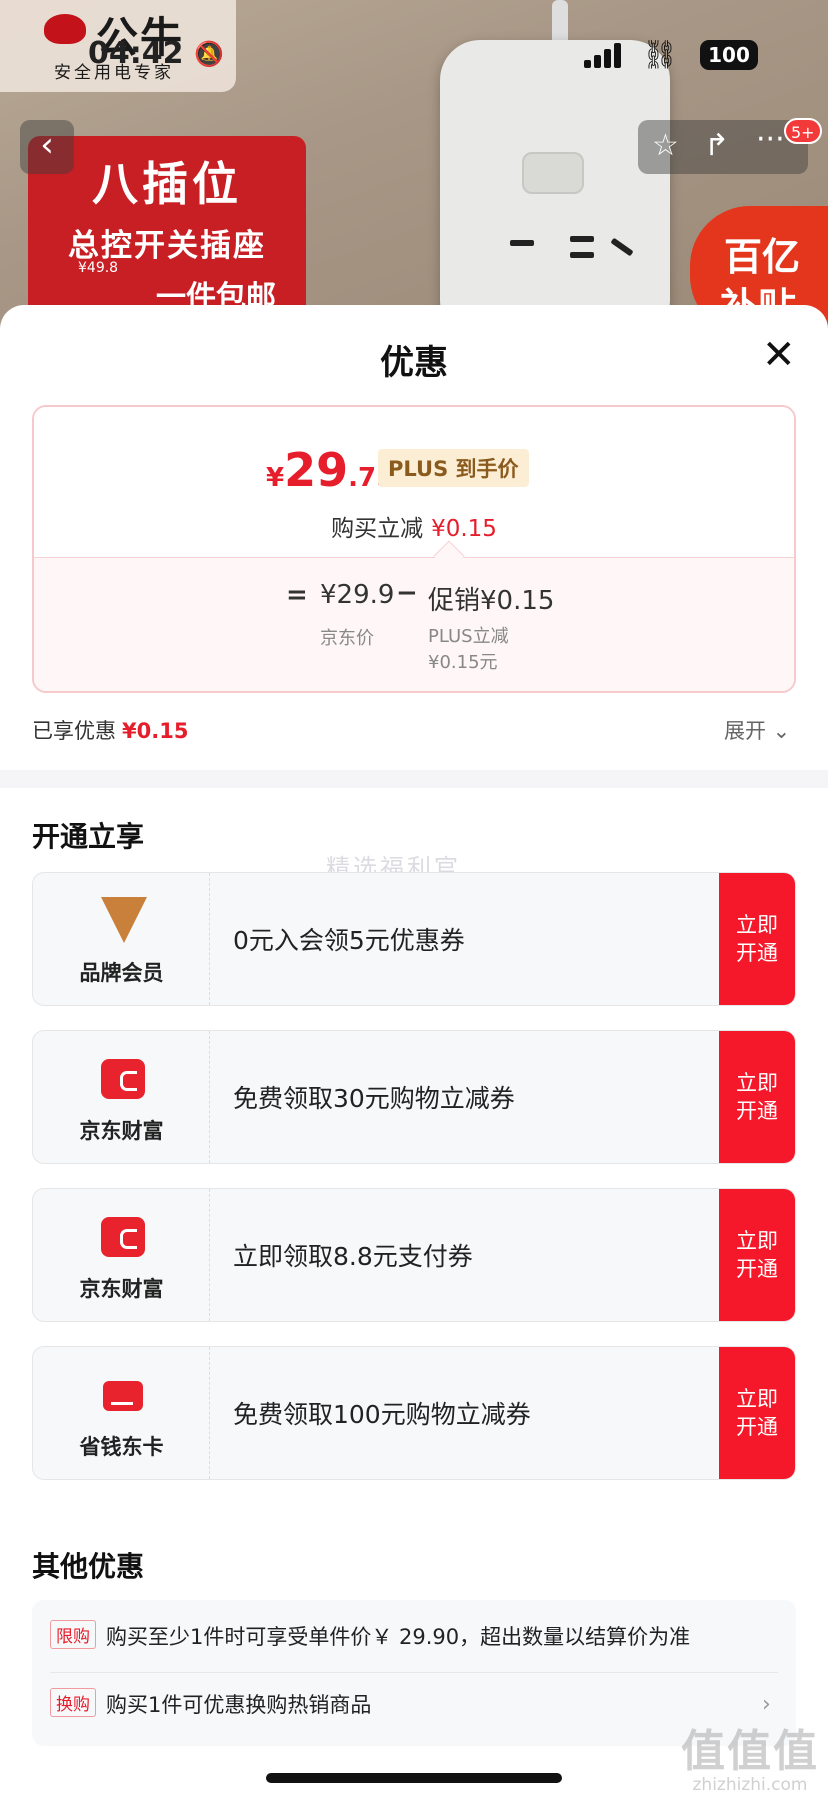 The width and height of the screenshot is (828, 1795). I want to click on promo-discount: 促销¥0.15, so click(491, 601).